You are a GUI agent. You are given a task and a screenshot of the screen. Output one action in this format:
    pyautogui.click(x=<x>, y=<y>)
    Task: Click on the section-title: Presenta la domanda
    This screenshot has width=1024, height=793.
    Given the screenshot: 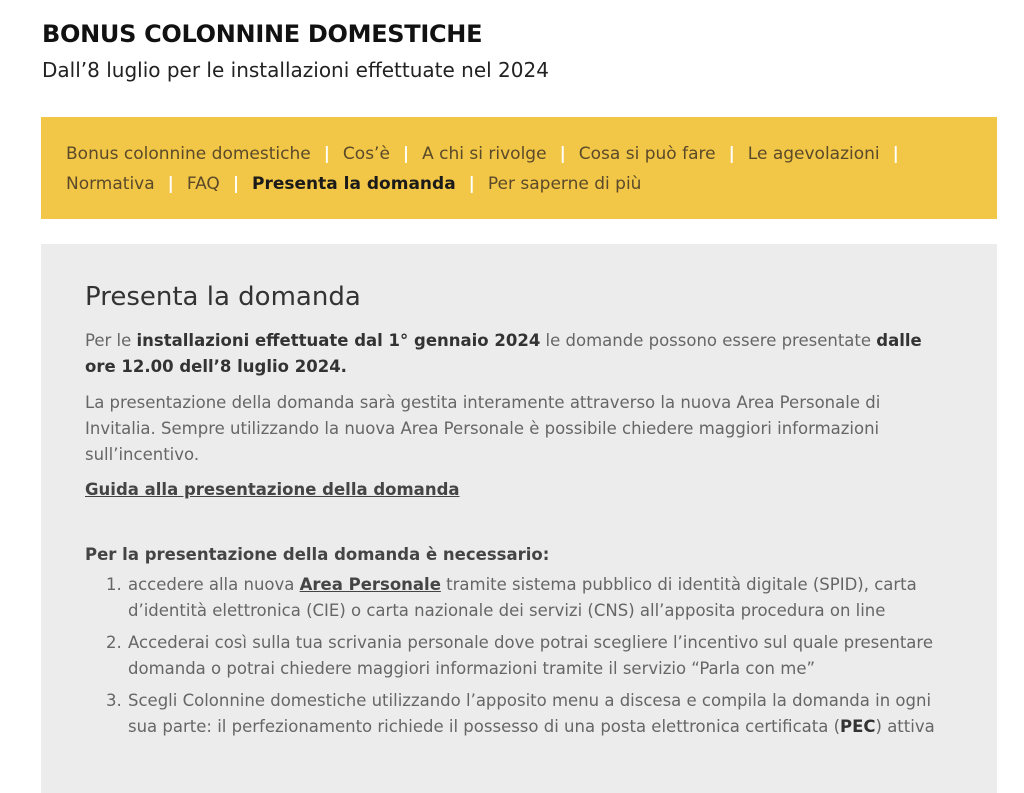 What is the action you would take?
    pyautogui.click(x=223, y=297)
    